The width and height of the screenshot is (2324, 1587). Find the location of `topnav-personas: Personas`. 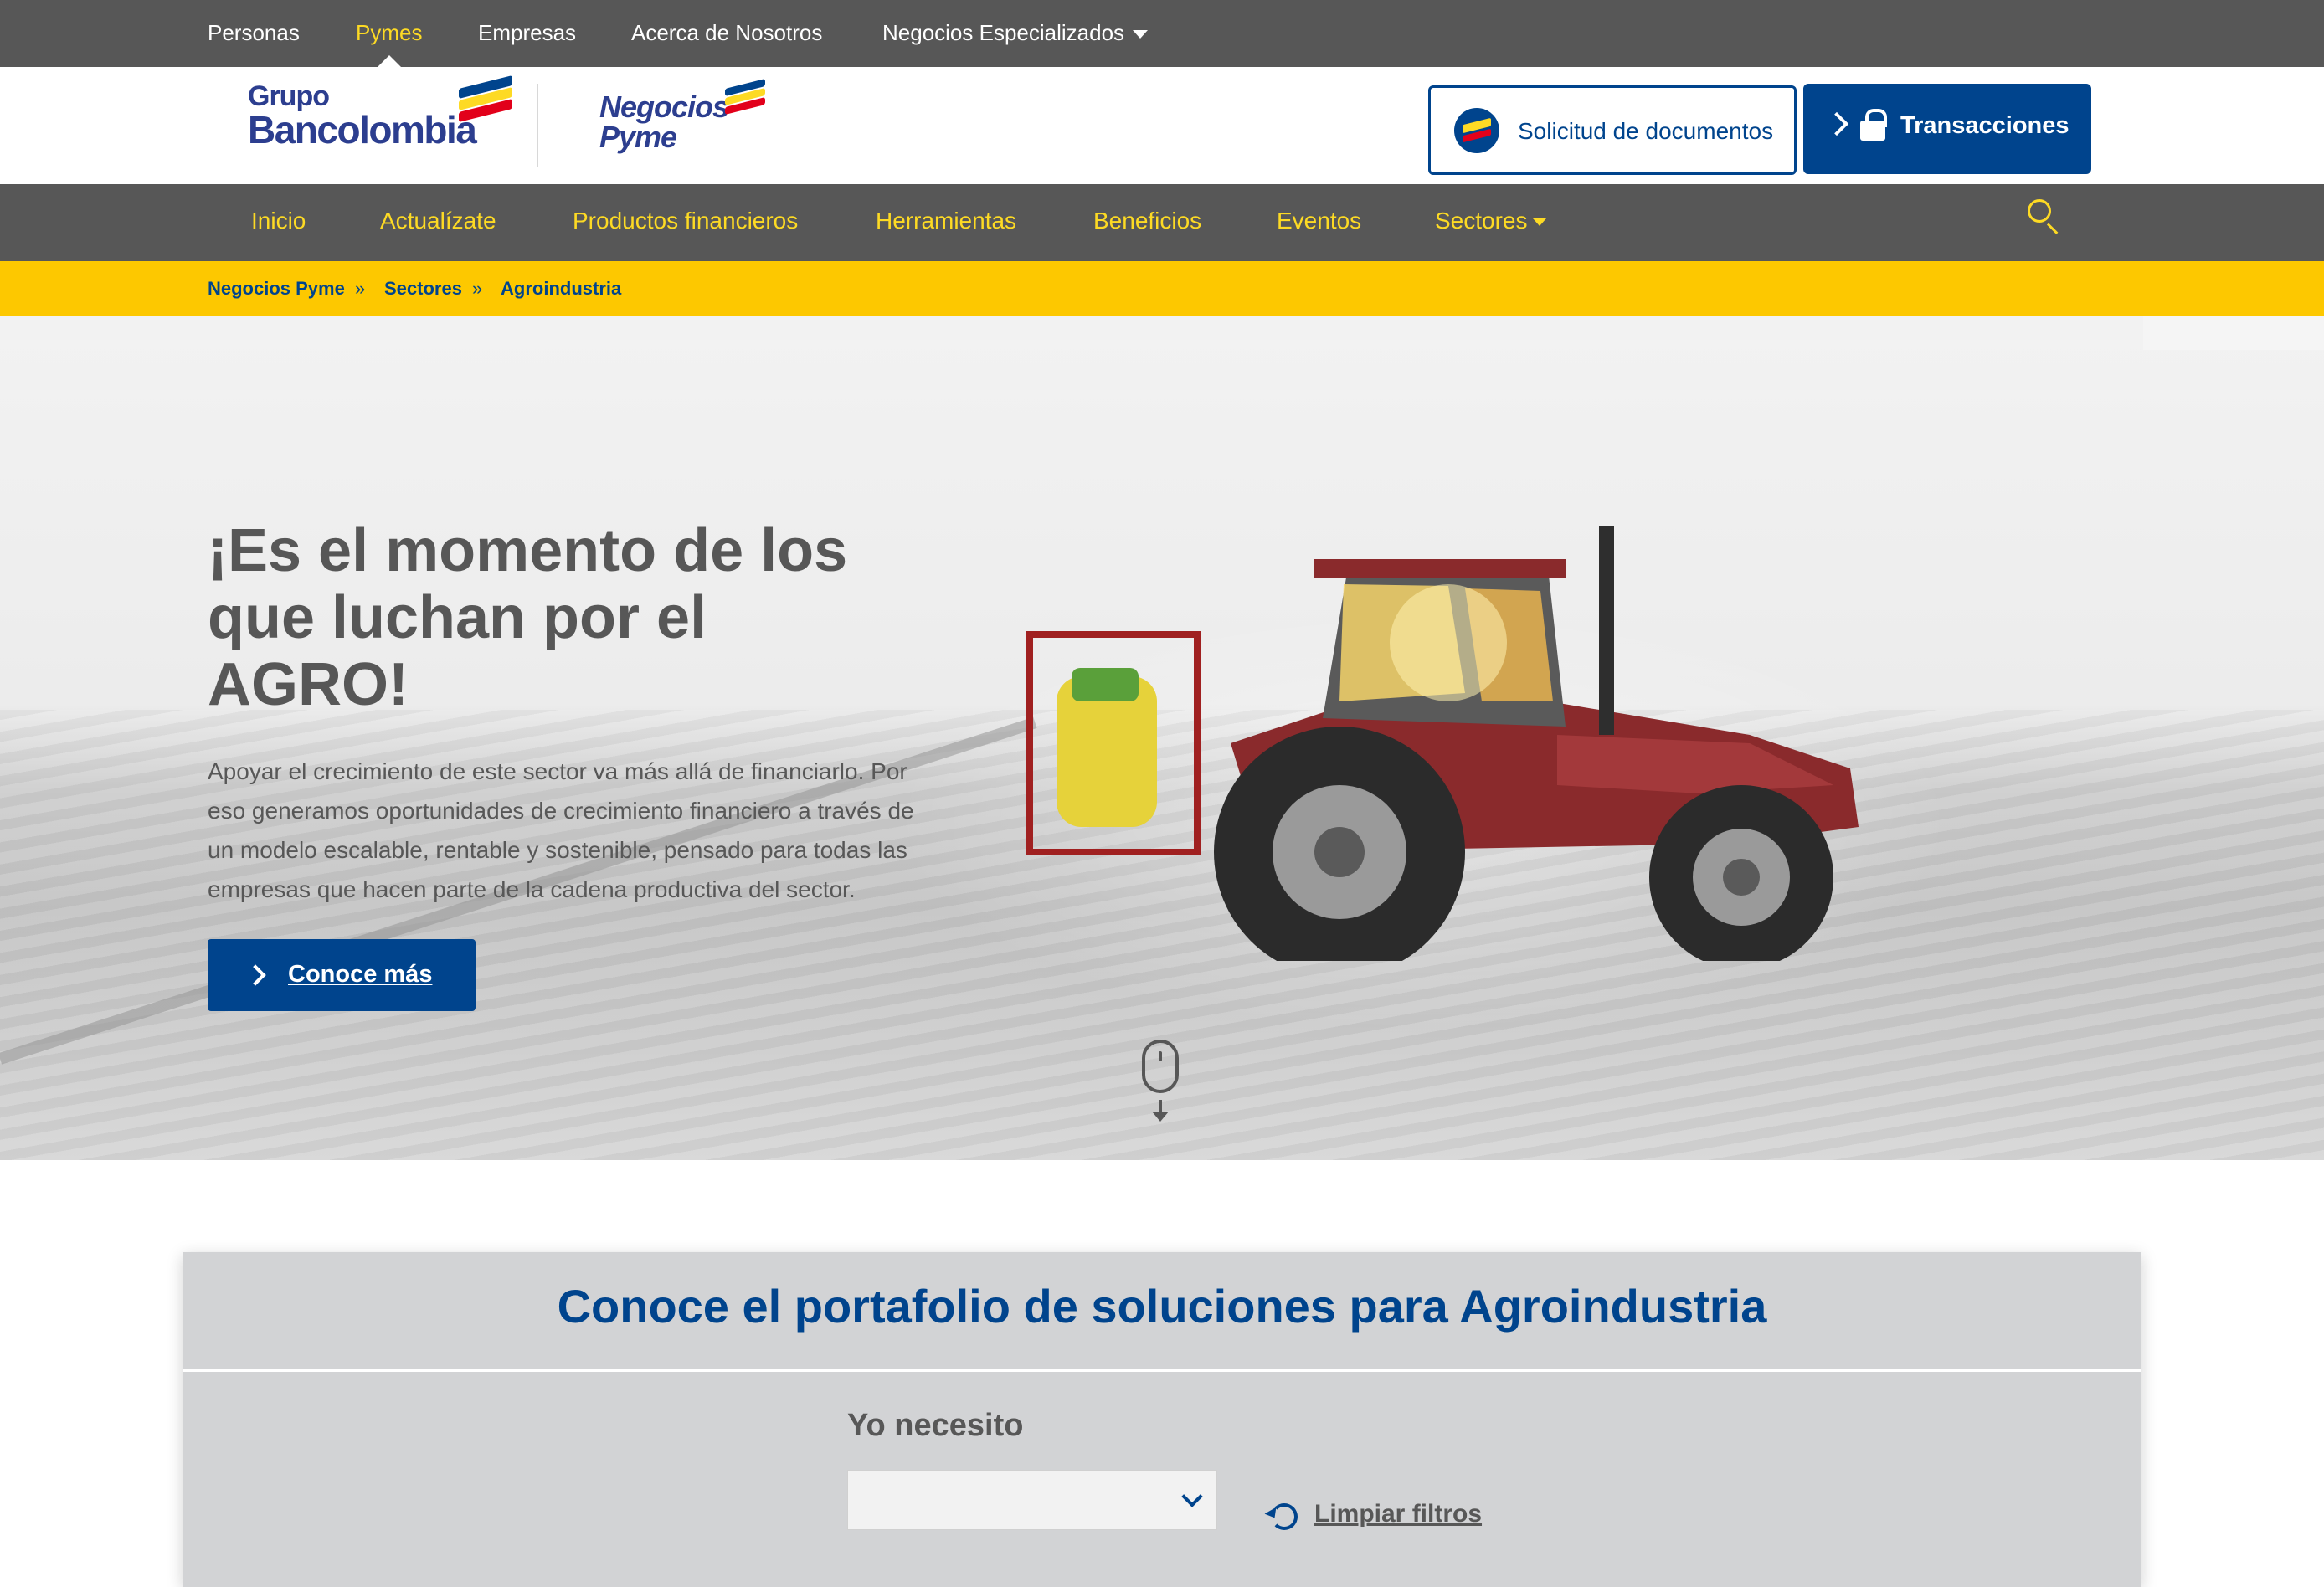

topnav-personas: Personas is located at coordinates (254, 33).